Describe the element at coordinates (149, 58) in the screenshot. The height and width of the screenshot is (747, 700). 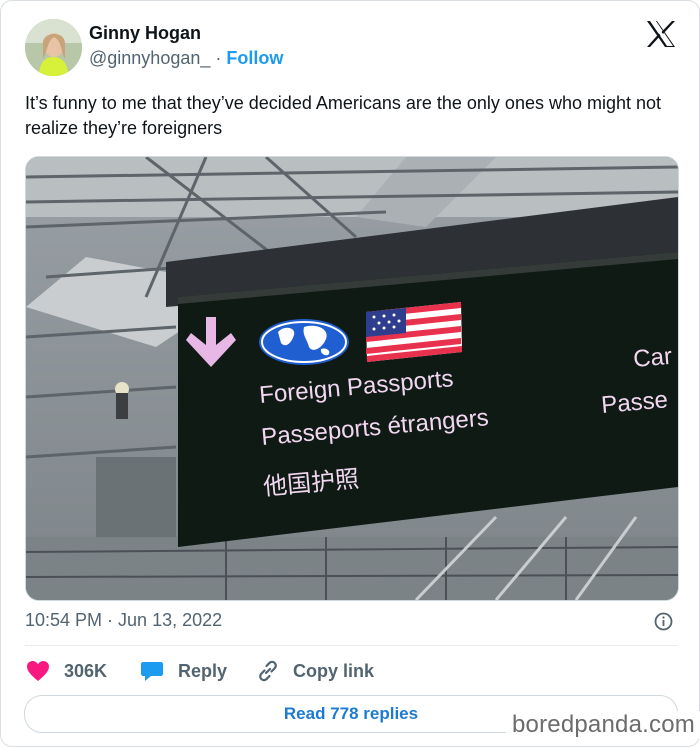
I see `author-handle: @ginnyhogan_` at that location.